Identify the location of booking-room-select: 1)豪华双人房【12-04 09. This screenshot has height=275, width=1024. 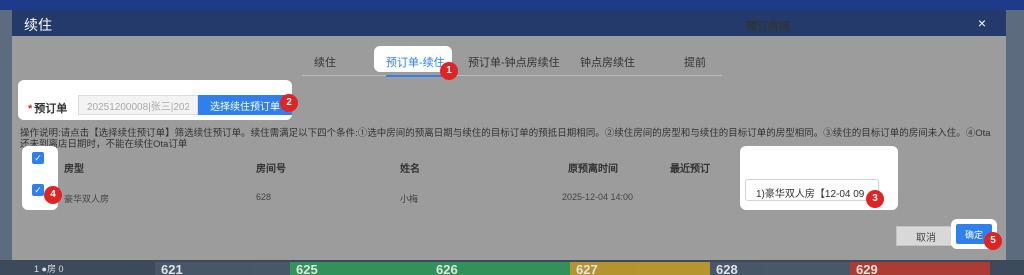
(812, 190).